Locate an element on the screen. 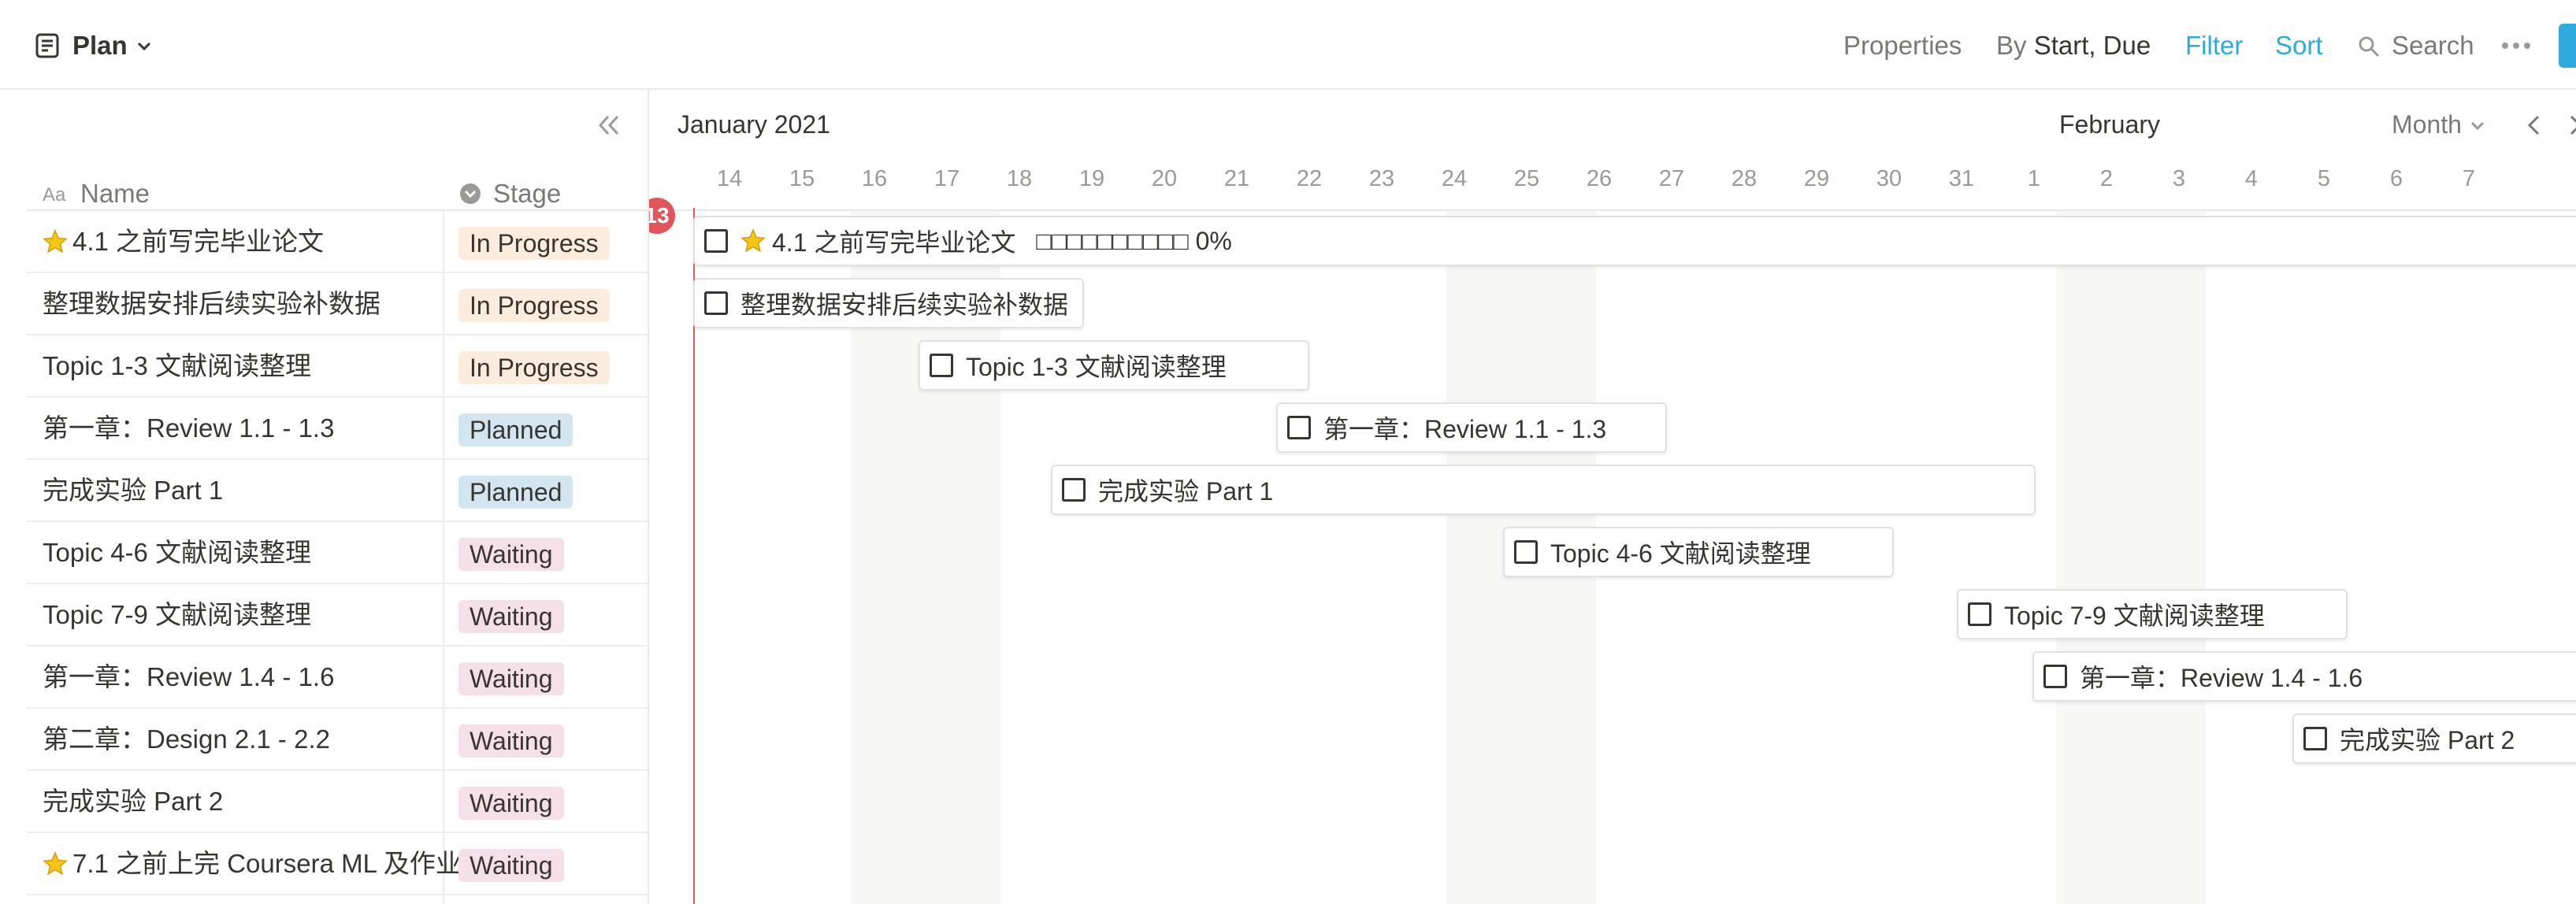 The height and width of the screenshot is (904, 2576). table-row: Topic 4-6 文献阅读整理 Waiting is located at coordinates (338, 553).